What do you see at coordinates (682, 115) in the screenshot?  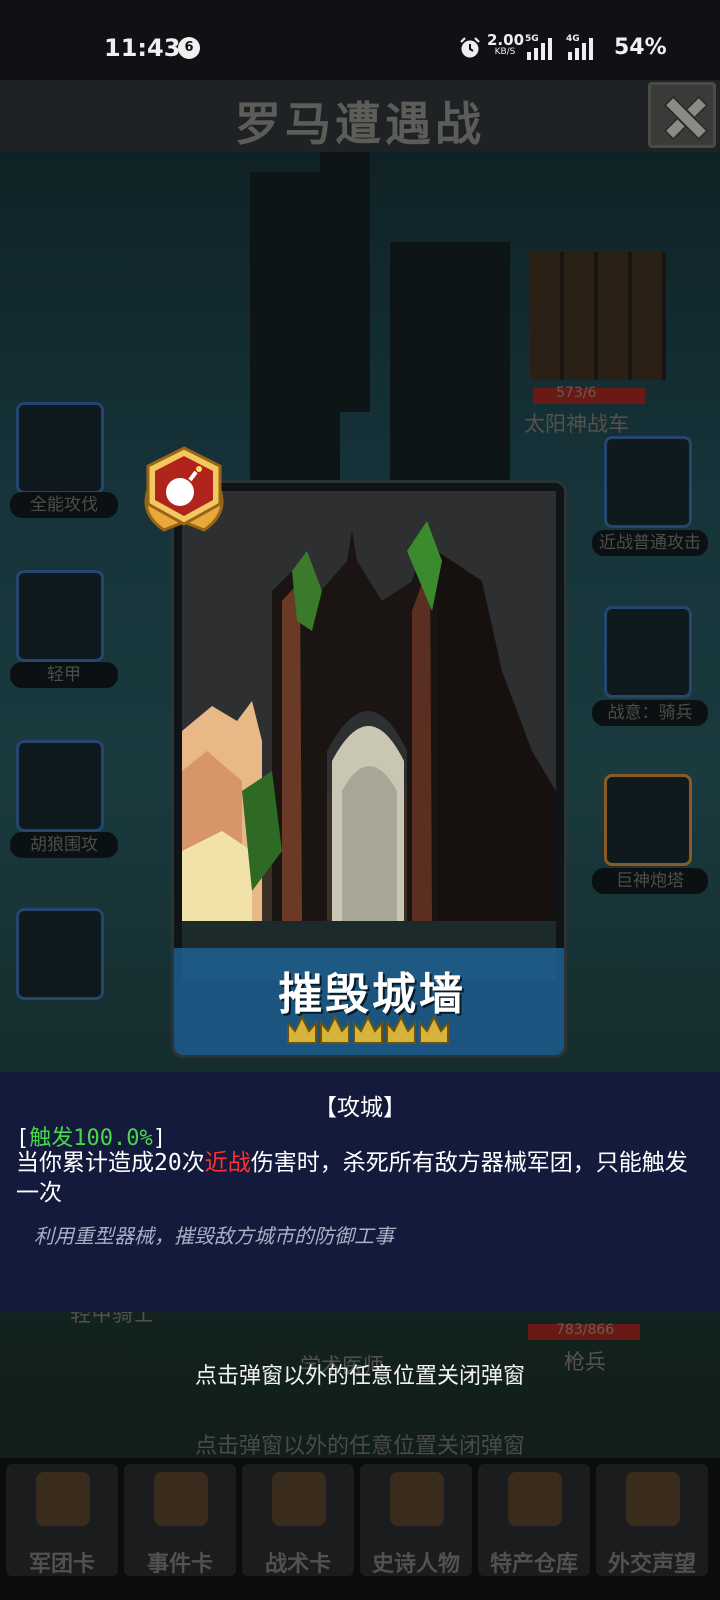 I see `close-button` at bounding box center [682, 115].